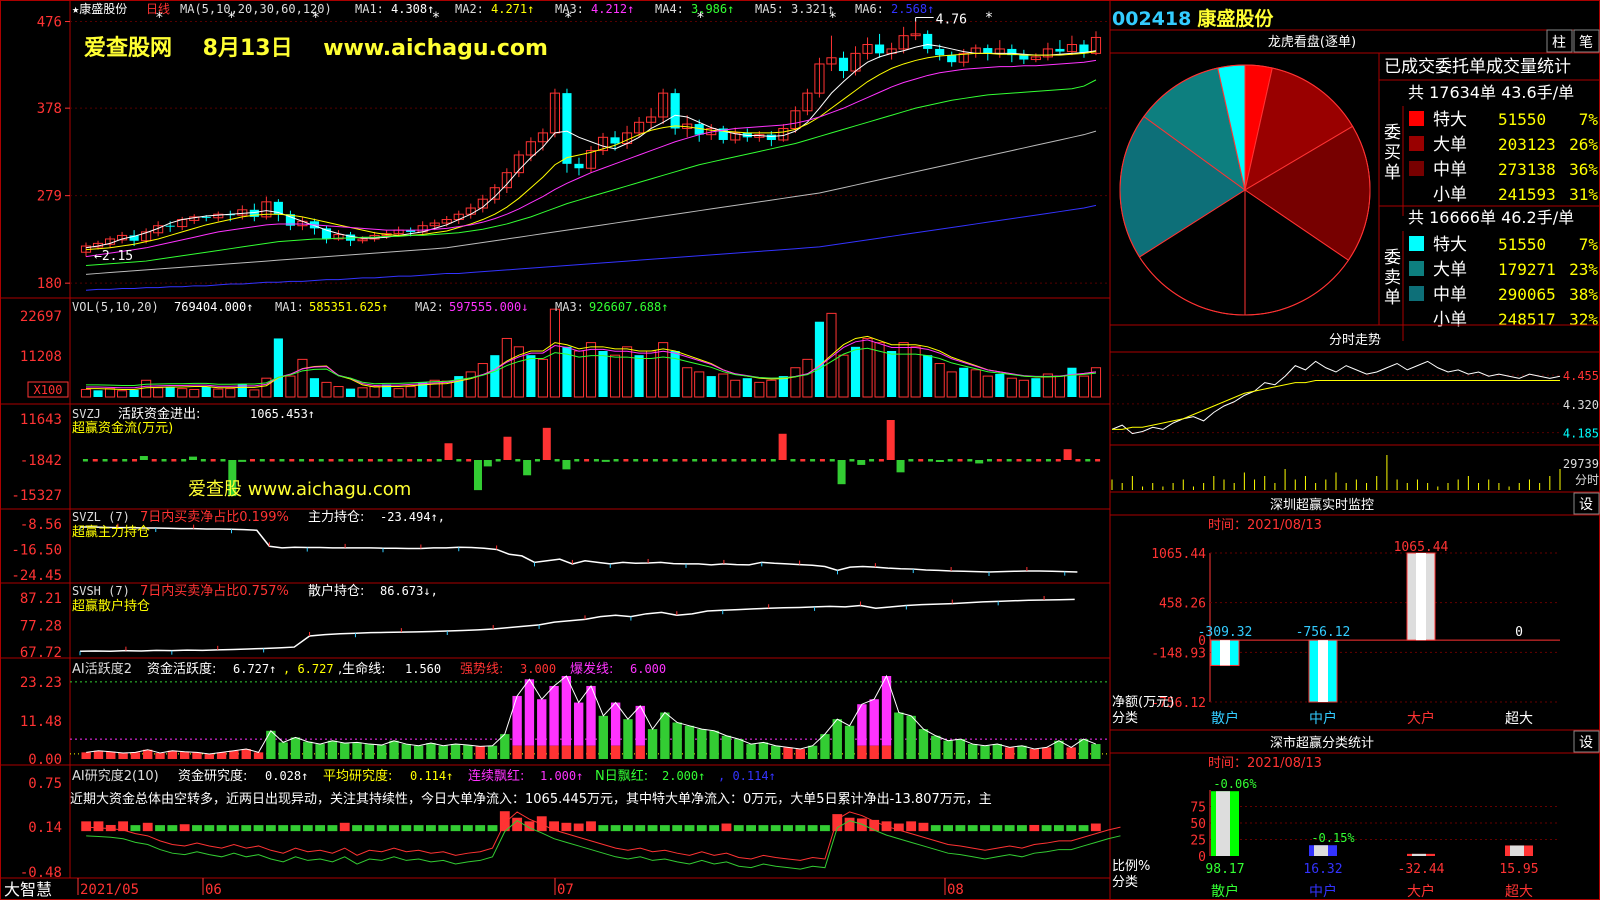 Image resolution: width=1600 pixels, height=900 pixels. Describe the element at coordinates (431, 776) in the screenshot. I see `aiyj-v2: 0.114↑` at that location.